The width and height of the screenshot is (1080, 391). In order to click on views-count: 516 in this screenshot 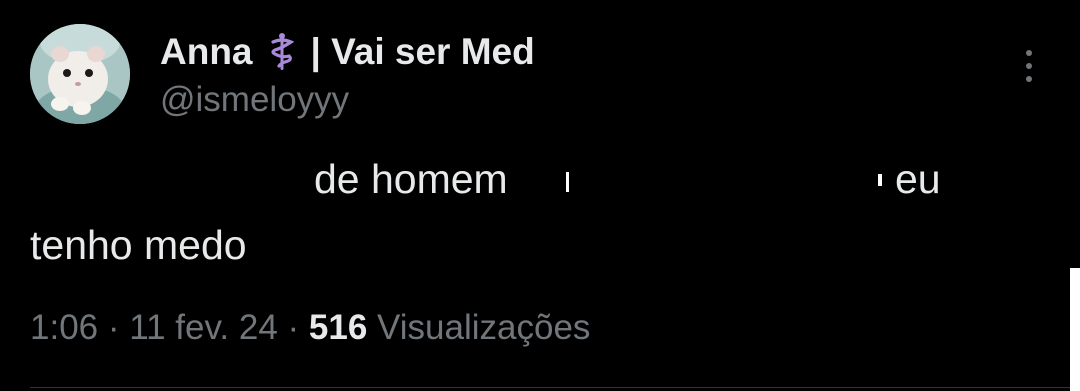, I will do `click(338, 327)`.